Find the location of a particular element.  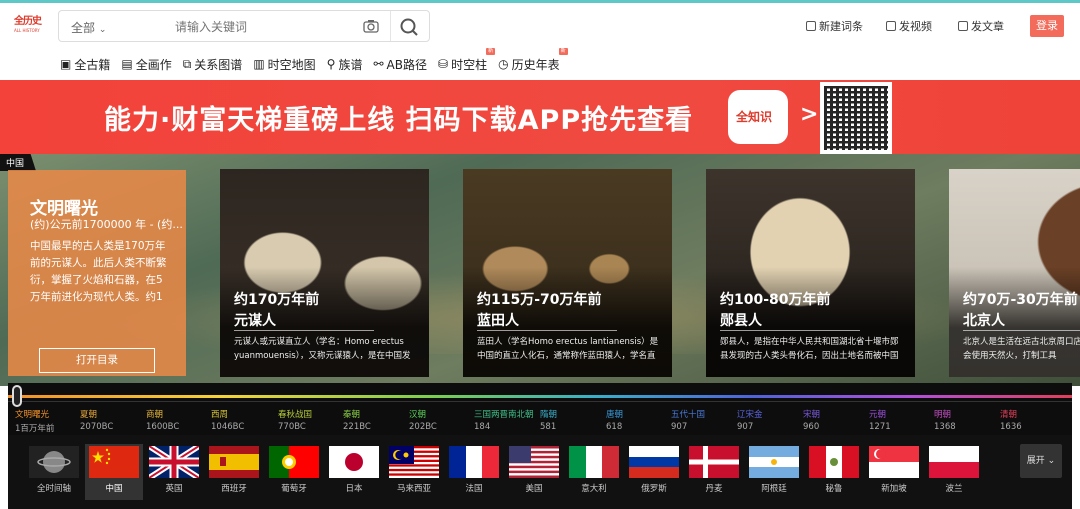

dynasty-name: 汉朝 is located at coordinates (418, 415).